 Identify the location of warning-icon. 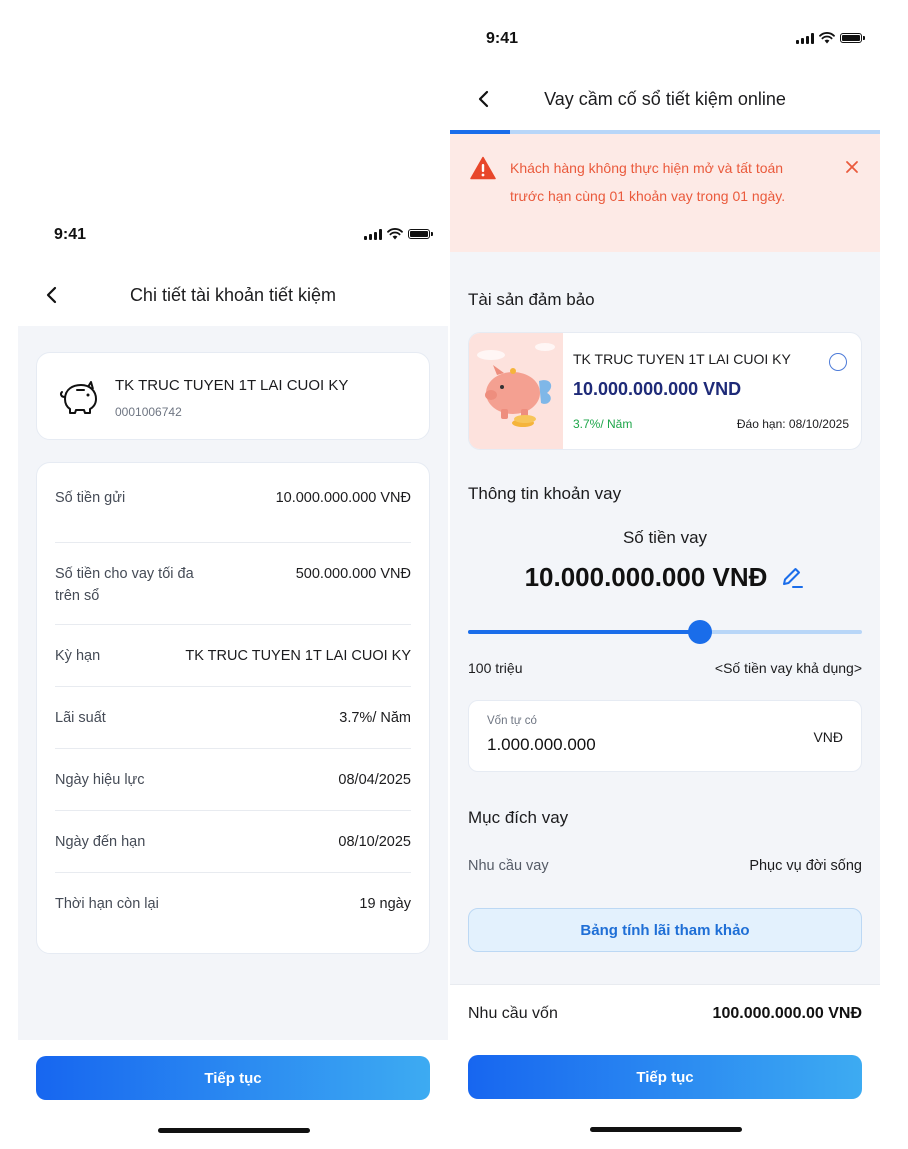
(483, 168).